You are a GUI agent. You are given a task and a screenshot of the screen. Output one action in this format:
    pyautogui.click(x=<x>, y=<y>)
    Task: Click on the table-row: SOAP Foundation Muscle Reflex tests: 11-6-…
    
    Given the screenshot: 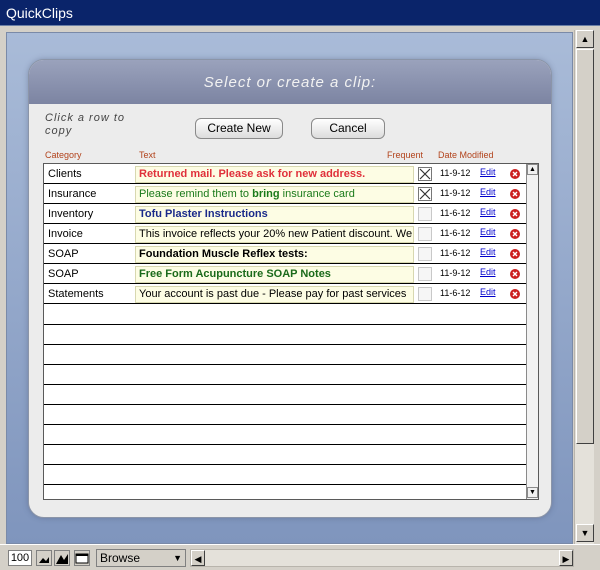 What is the action you would take?
    pyautogui.click(x=285, y=254)
    